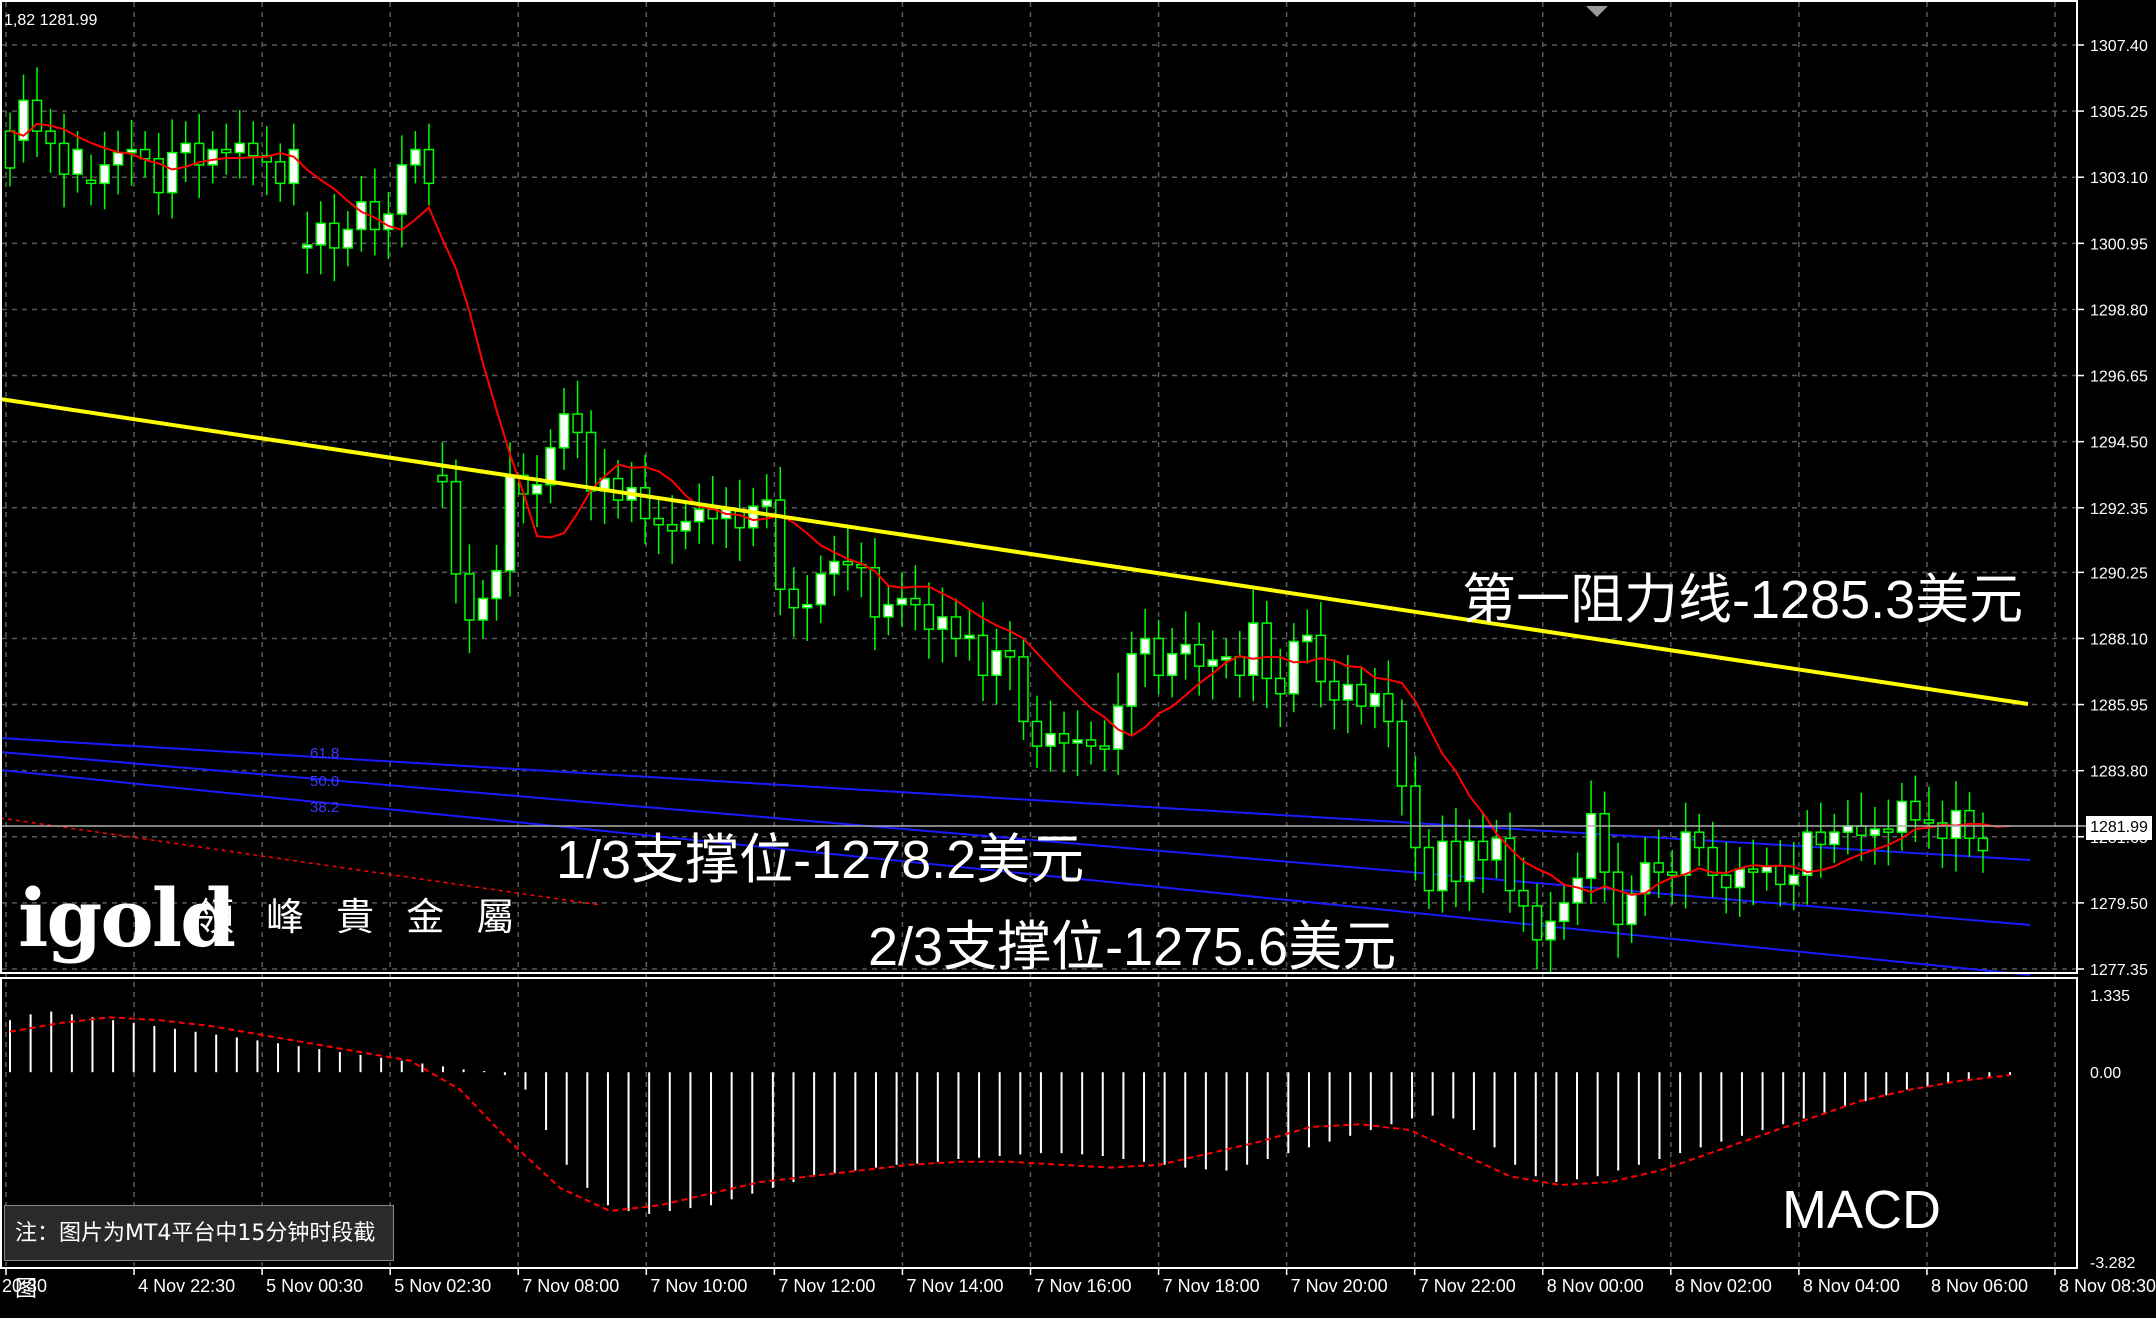  Describe the element at coordinates (954, 1286) in the screenshot. I see `time-tick-label: 7 Nov 14:00` at that location.